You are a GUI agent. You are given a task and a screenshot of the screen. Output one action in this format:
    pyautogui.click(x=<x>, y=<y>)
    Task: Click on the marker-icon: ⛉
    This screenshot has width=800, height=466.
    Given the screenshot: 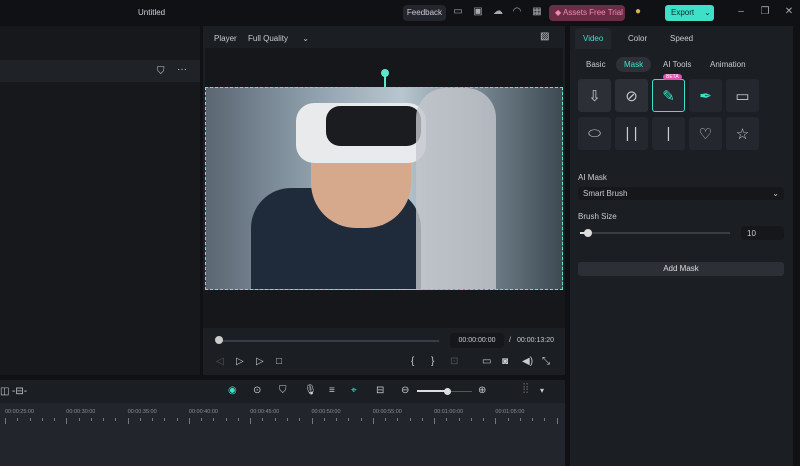 What is the action you would take?
    pyautogui.click(x=283, y=390)
    